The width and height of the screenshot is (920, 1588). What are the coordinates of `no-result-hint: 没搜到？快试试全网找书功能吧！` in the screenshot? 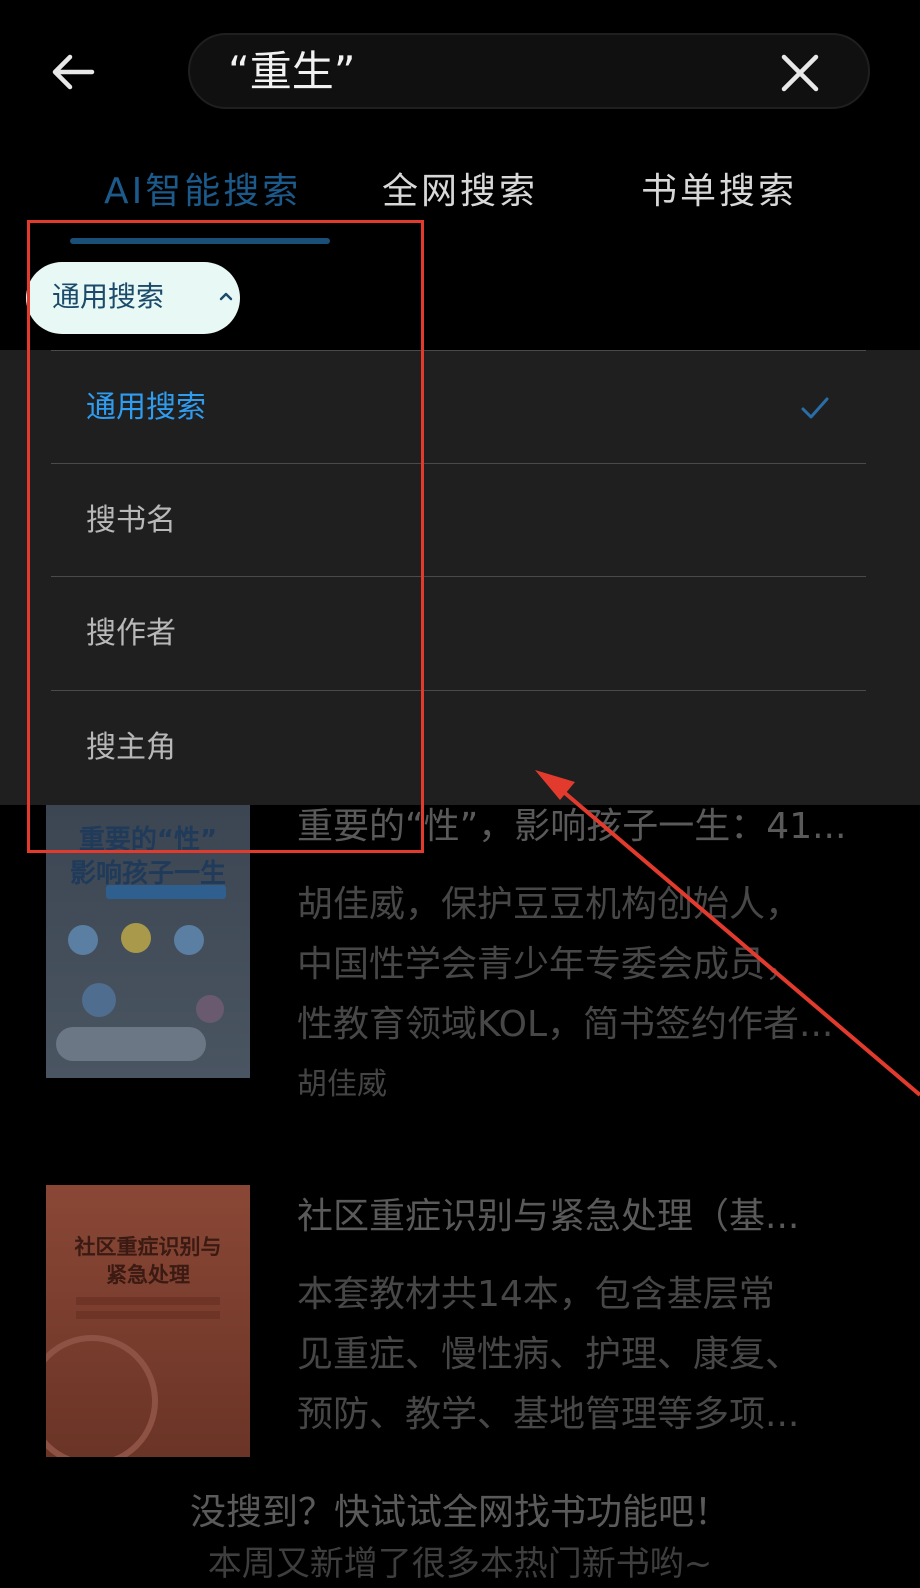 It's located at (460, 1513).